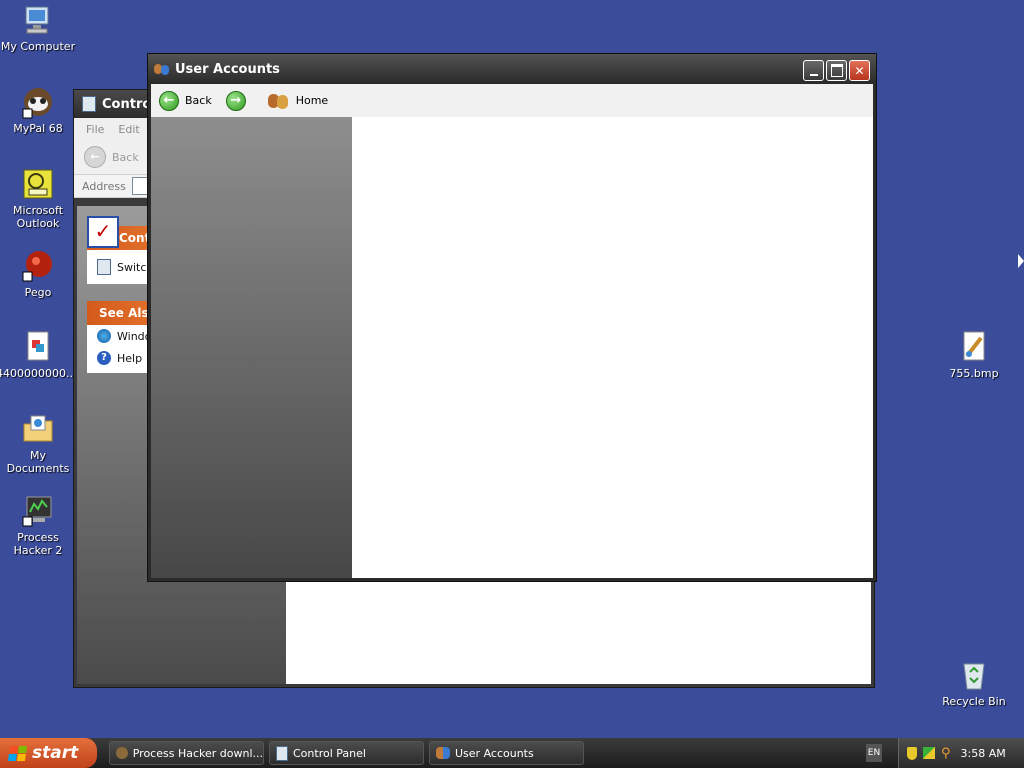 This screenshot has height=768, width=1024. Describe the element at coordinates (198, 100) in the screenshot. I see `ua-back-label: Back` at that location.